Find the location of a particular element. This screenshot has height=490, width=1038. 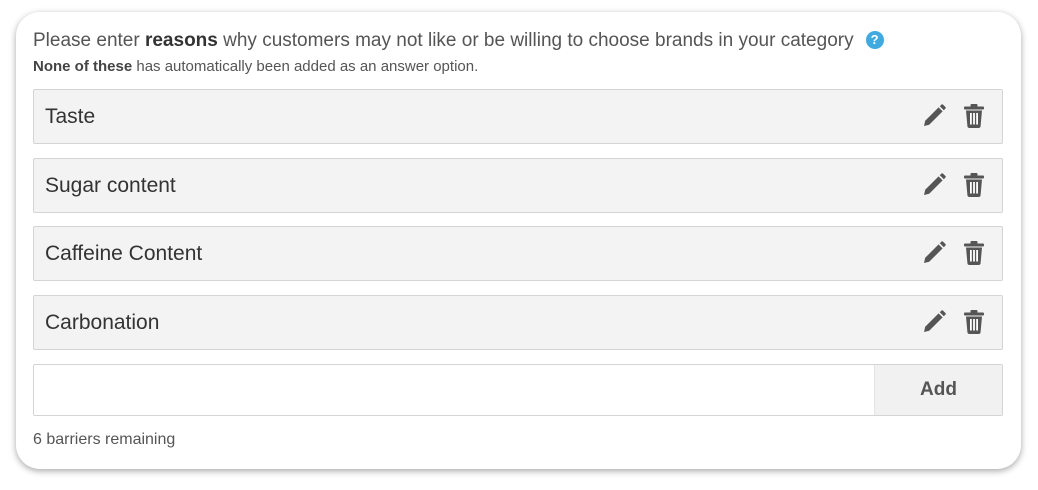

prompt-prefix: Please enter is located at coordinates (89, 40).